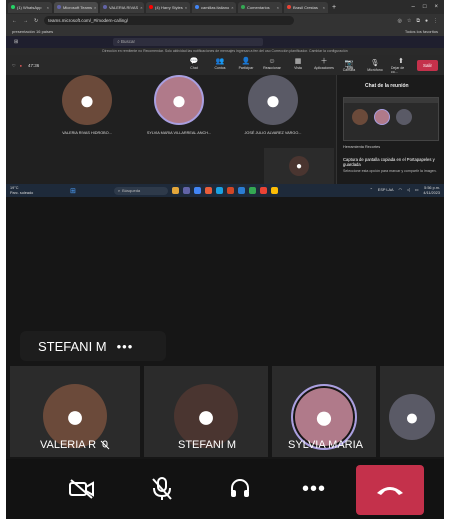  I want to click on language-indicator: ESP LAA, so click(386, 190).